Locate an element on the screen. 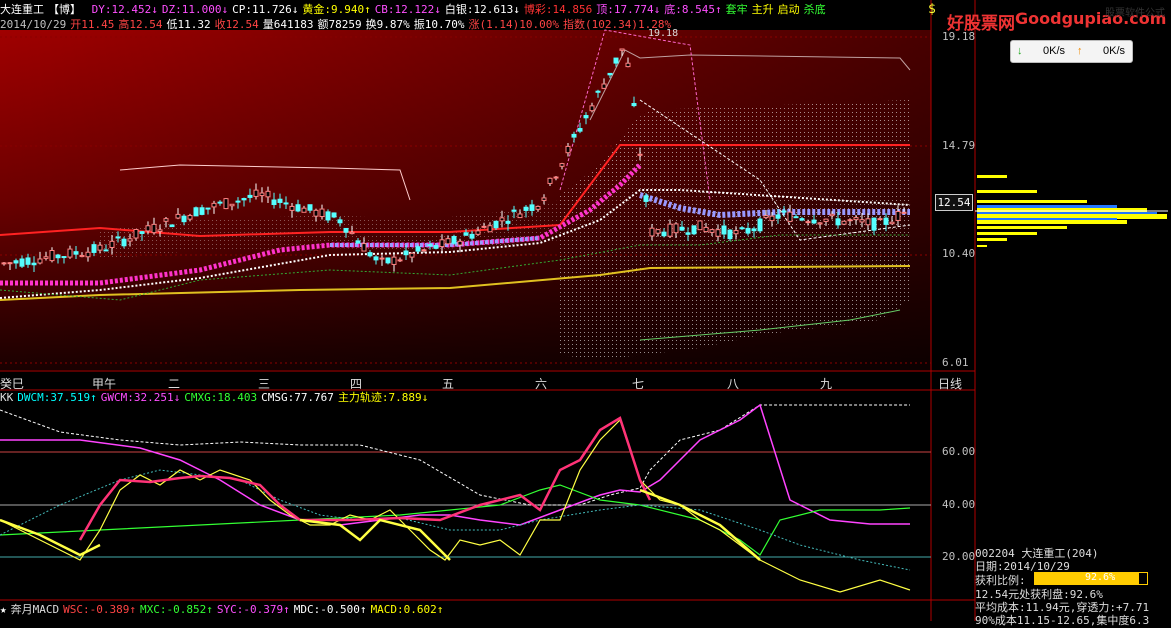  quote-item-8: 振10.70% is located at coordinates (439, 24).